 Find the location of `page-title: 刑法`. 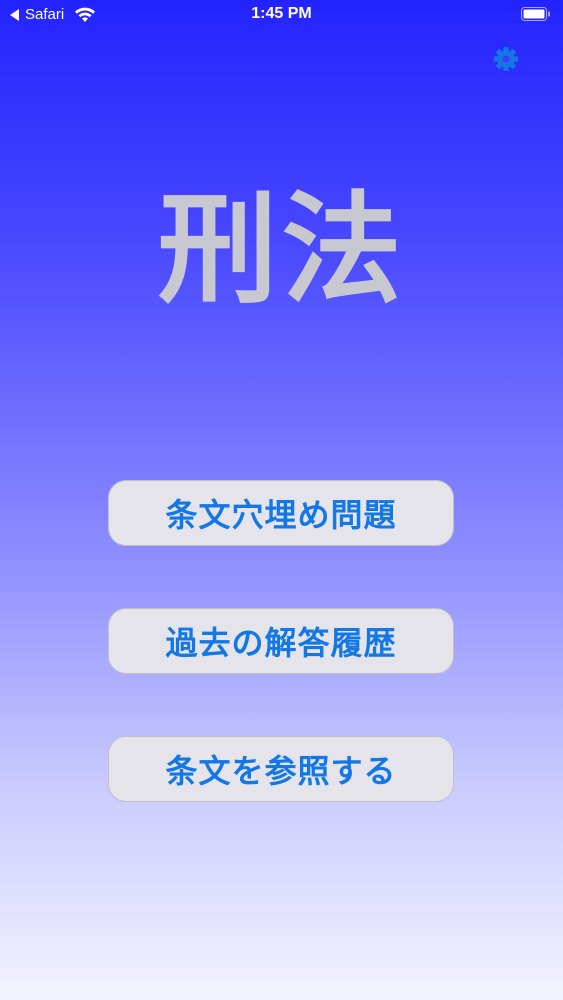

page-title: 刑法 is located at coordinates (281, 249).